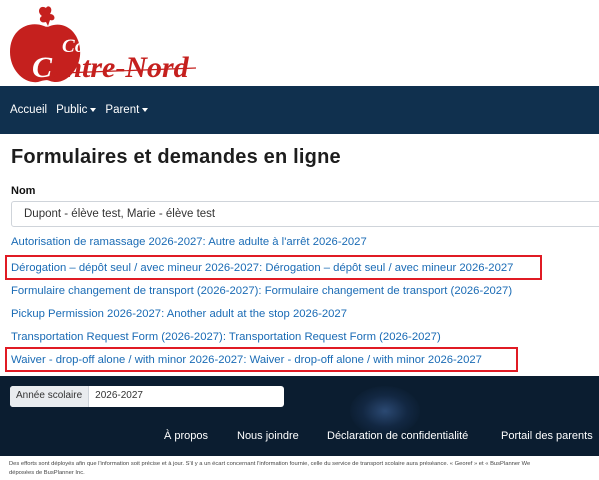 Image resolution: width=599 pixels, height=480 pixels. What do you see at coordinates (176, 157) in the screenshot?
I see `page-title: Formulaires et demandes en ligne` at bounding box center [176, 157].